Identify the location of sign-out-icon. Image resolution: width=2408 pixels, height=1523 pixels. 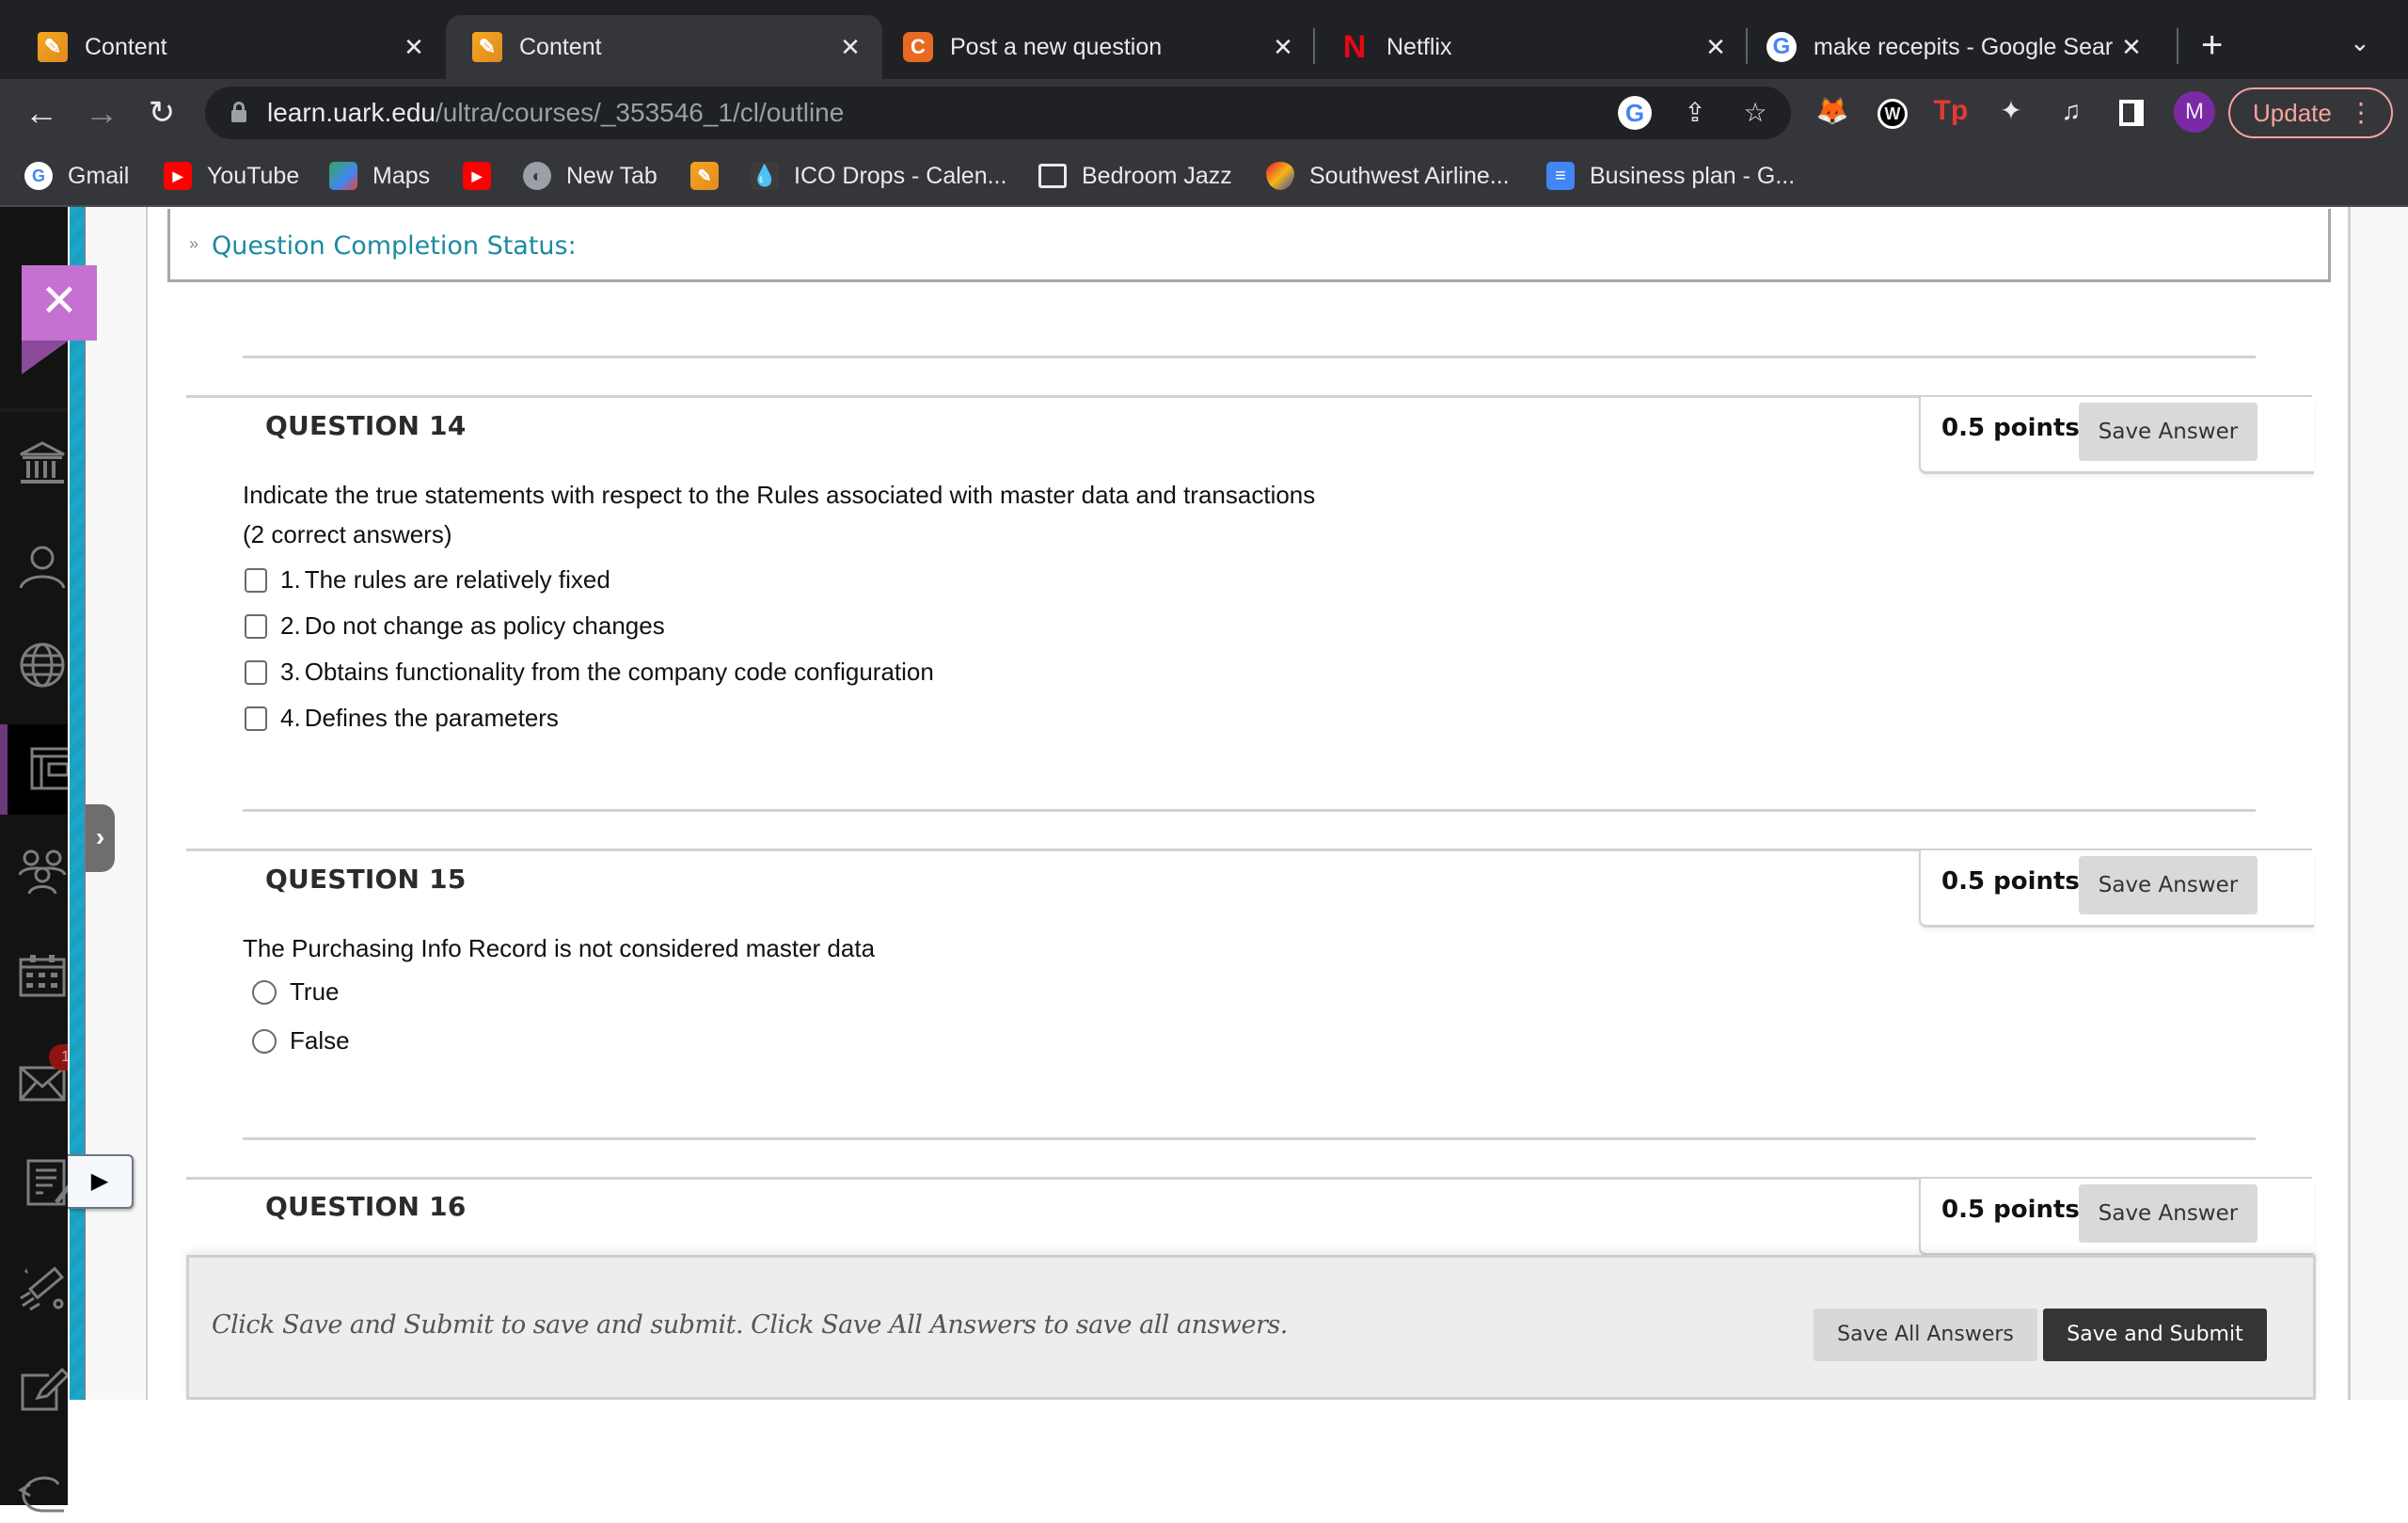
(42, 1492).